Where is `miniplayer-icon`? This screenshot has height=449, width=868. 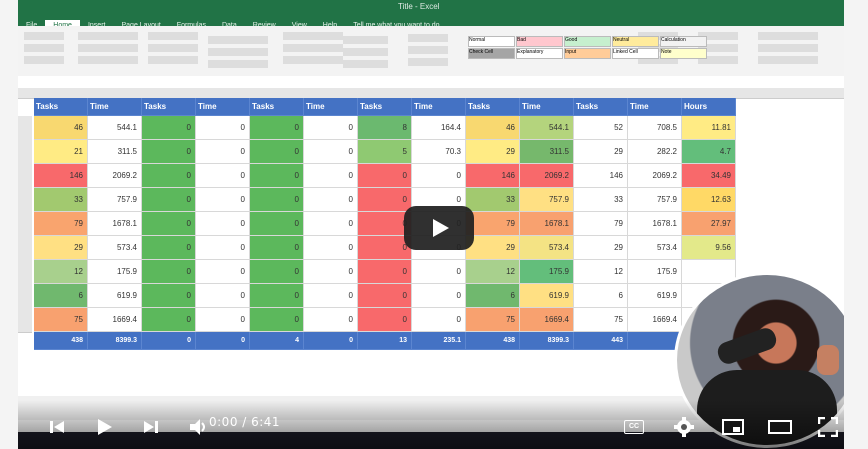
miniplayer-icon is located at coordinates (733, 427).